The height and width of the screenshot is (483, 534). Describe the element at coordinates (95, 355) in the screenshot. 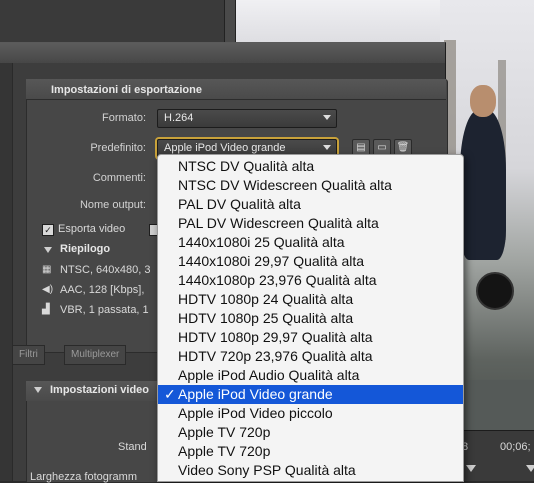

I see `tab-multiplexer: Multiplexer` at that location.